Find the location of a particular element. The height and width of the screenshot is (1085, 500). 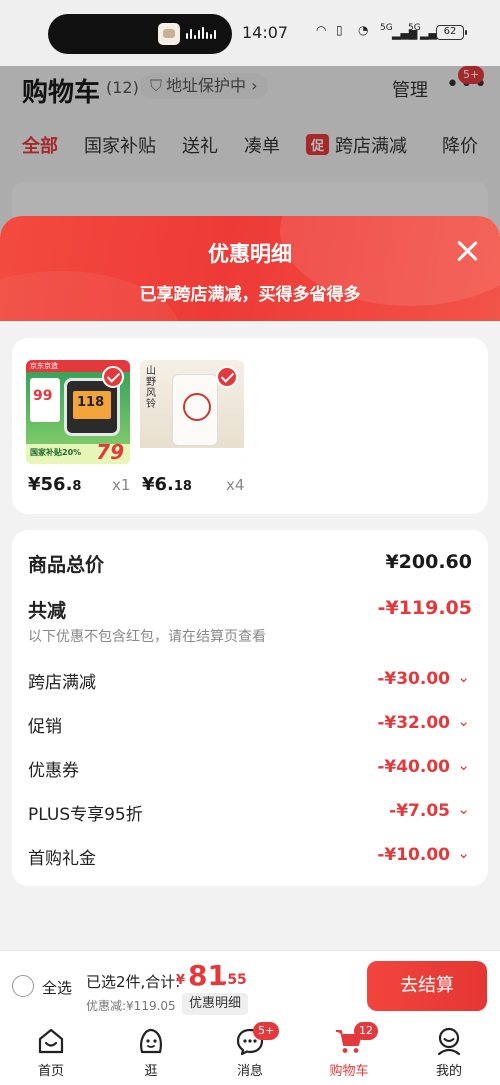

status-bar: 14:07 ◠ ▯ ◔ 5G ▂▄▆ 5G ▂▄ 62 is located at coordinates (250, 33).